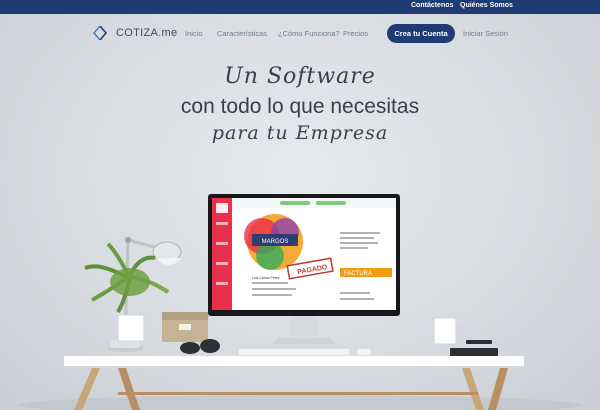 The image size is (600, 410). What do you see at coordinates (474, 348) in the screenshot?
I see `tablet` at bounding box center [474, 348].